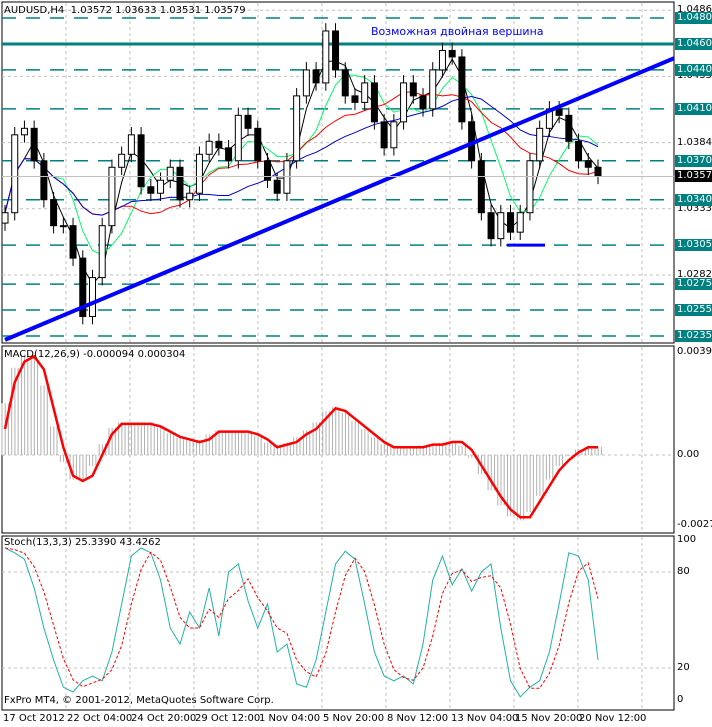  I want to click on time-axis-label: 17 Oct 2012, so click(34, 718).